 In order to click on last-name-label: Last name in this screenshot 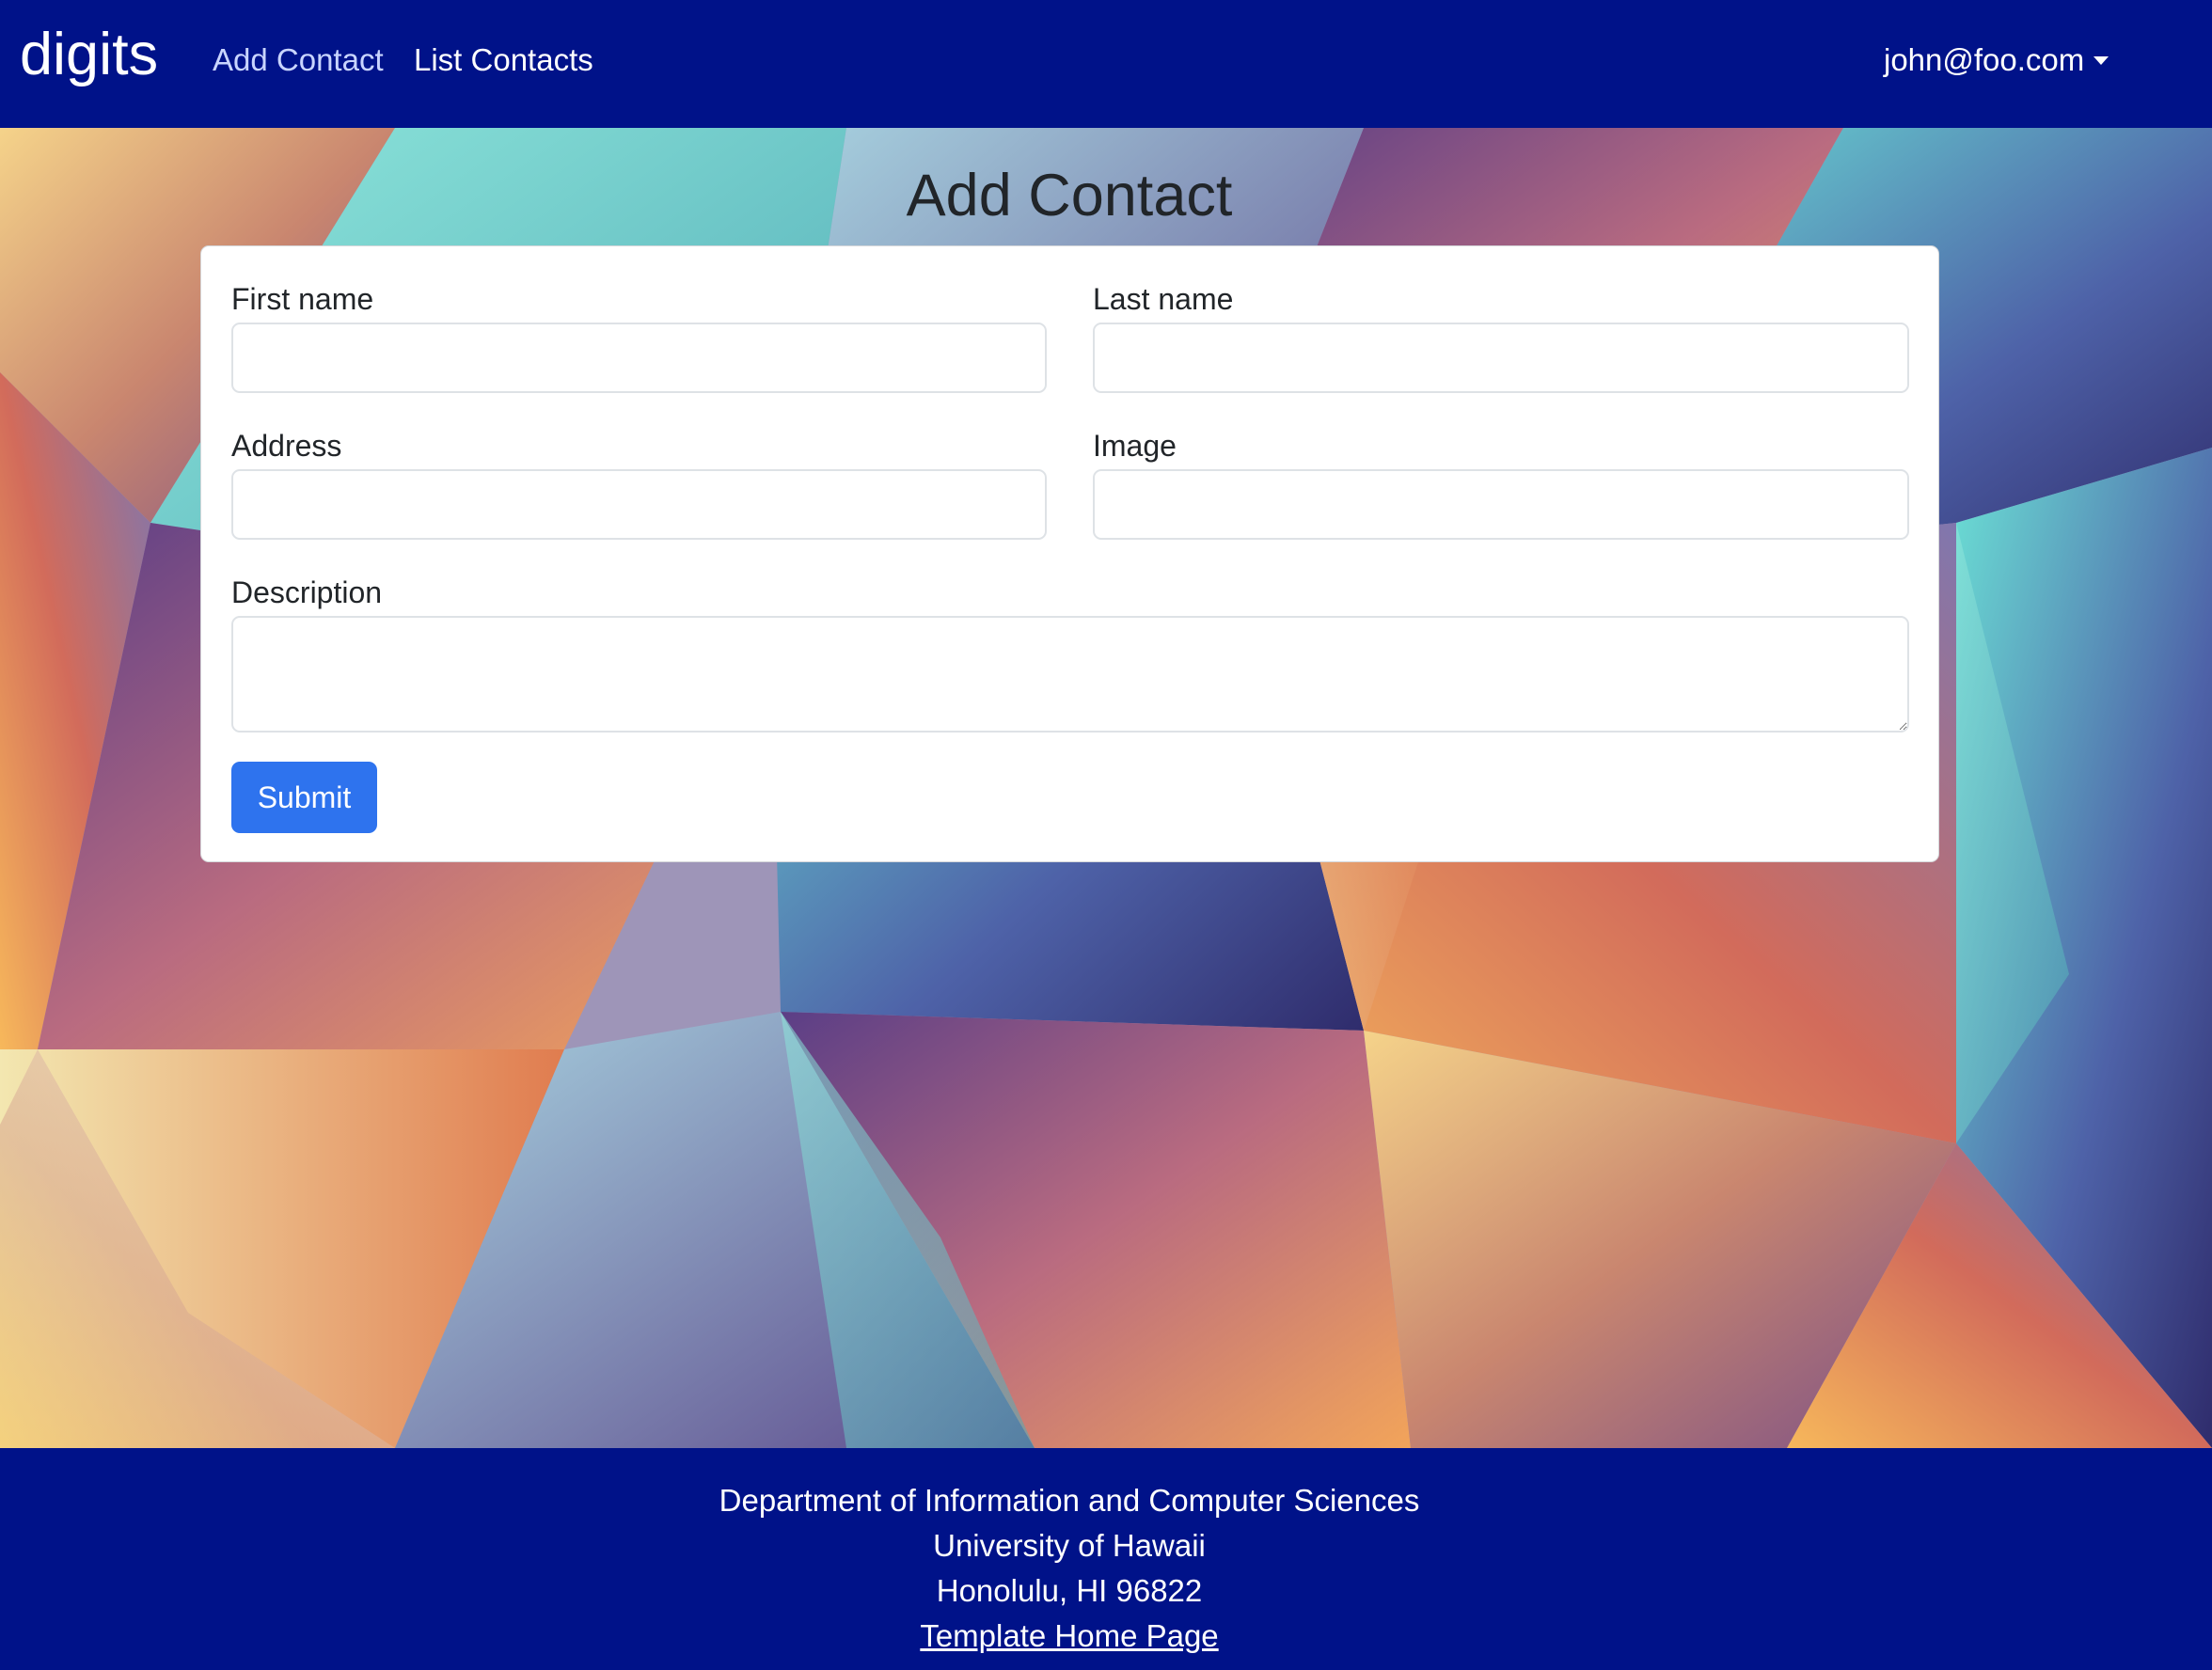, I will do `click(1163, 299)`.